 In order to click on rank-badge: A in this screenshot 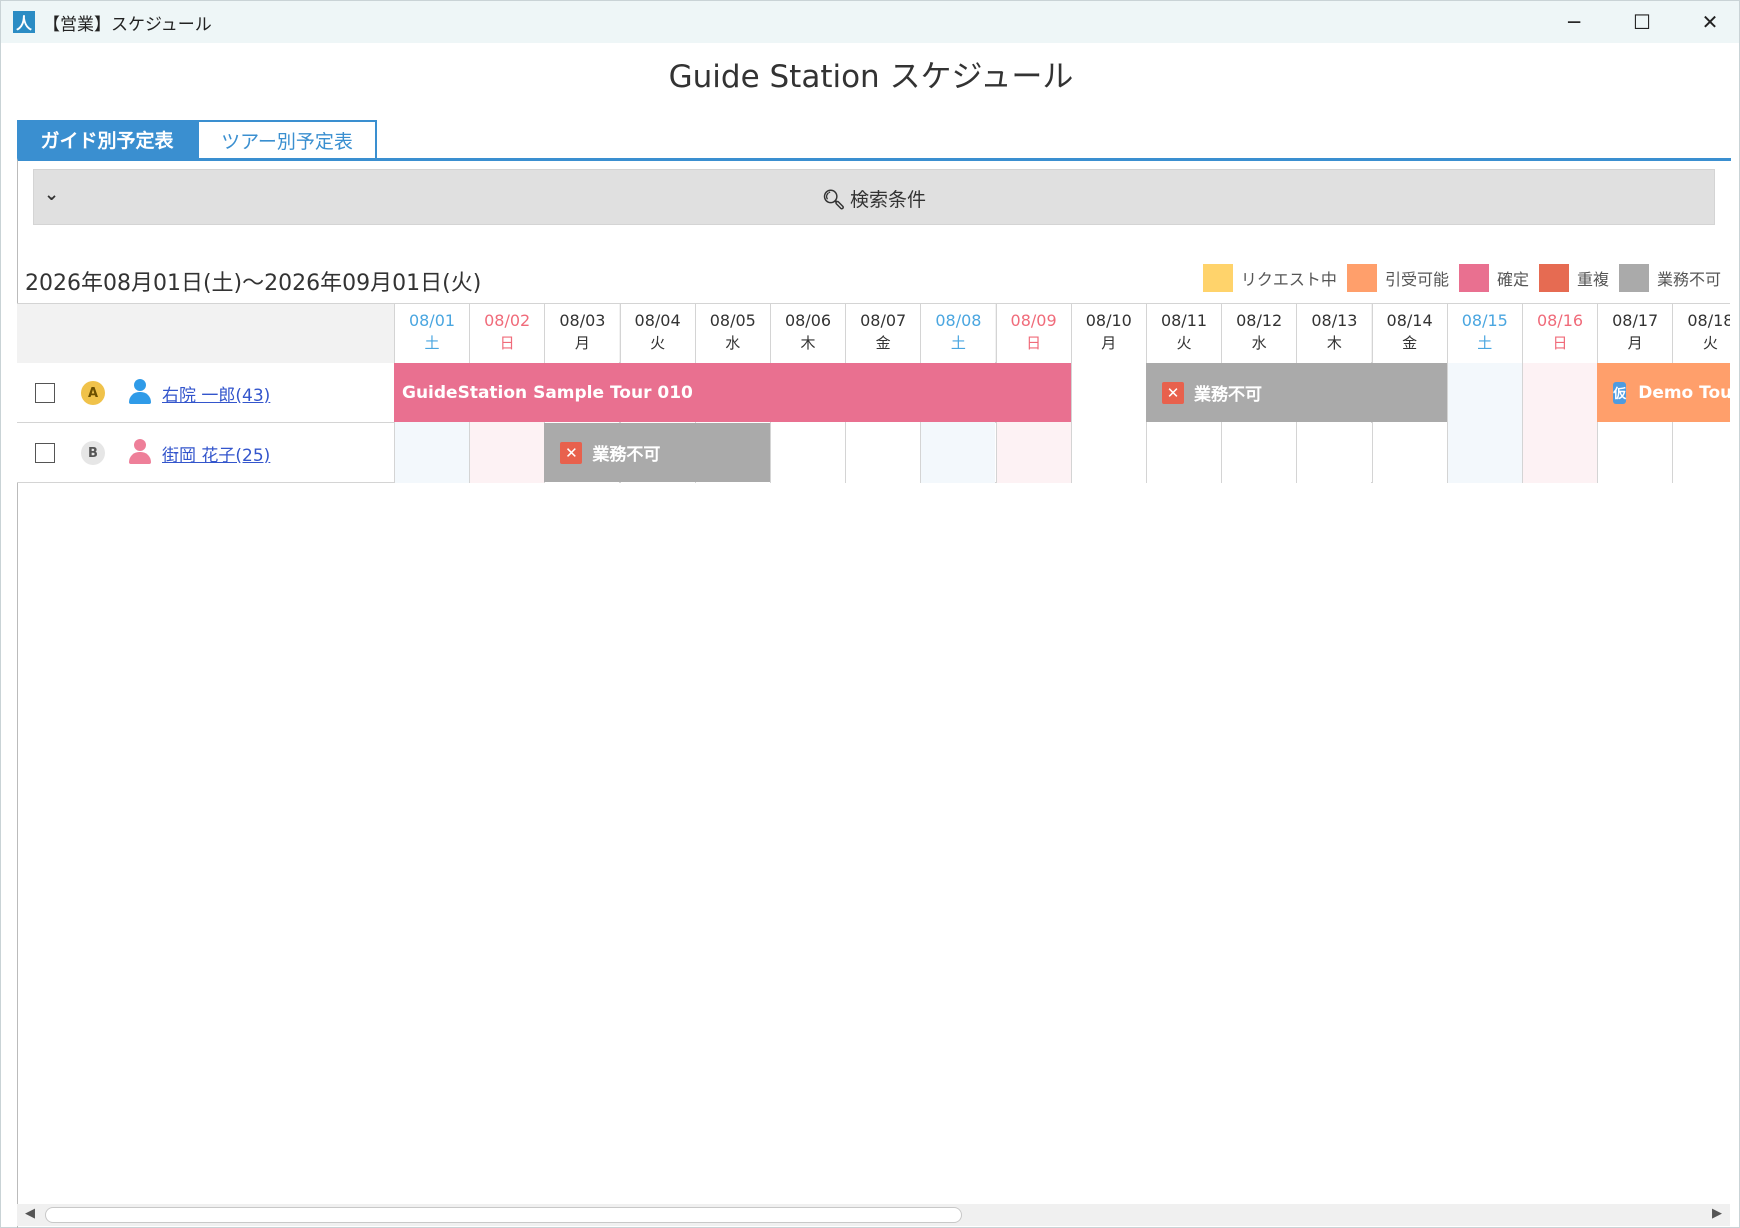, I will do `click(93, 393)`.